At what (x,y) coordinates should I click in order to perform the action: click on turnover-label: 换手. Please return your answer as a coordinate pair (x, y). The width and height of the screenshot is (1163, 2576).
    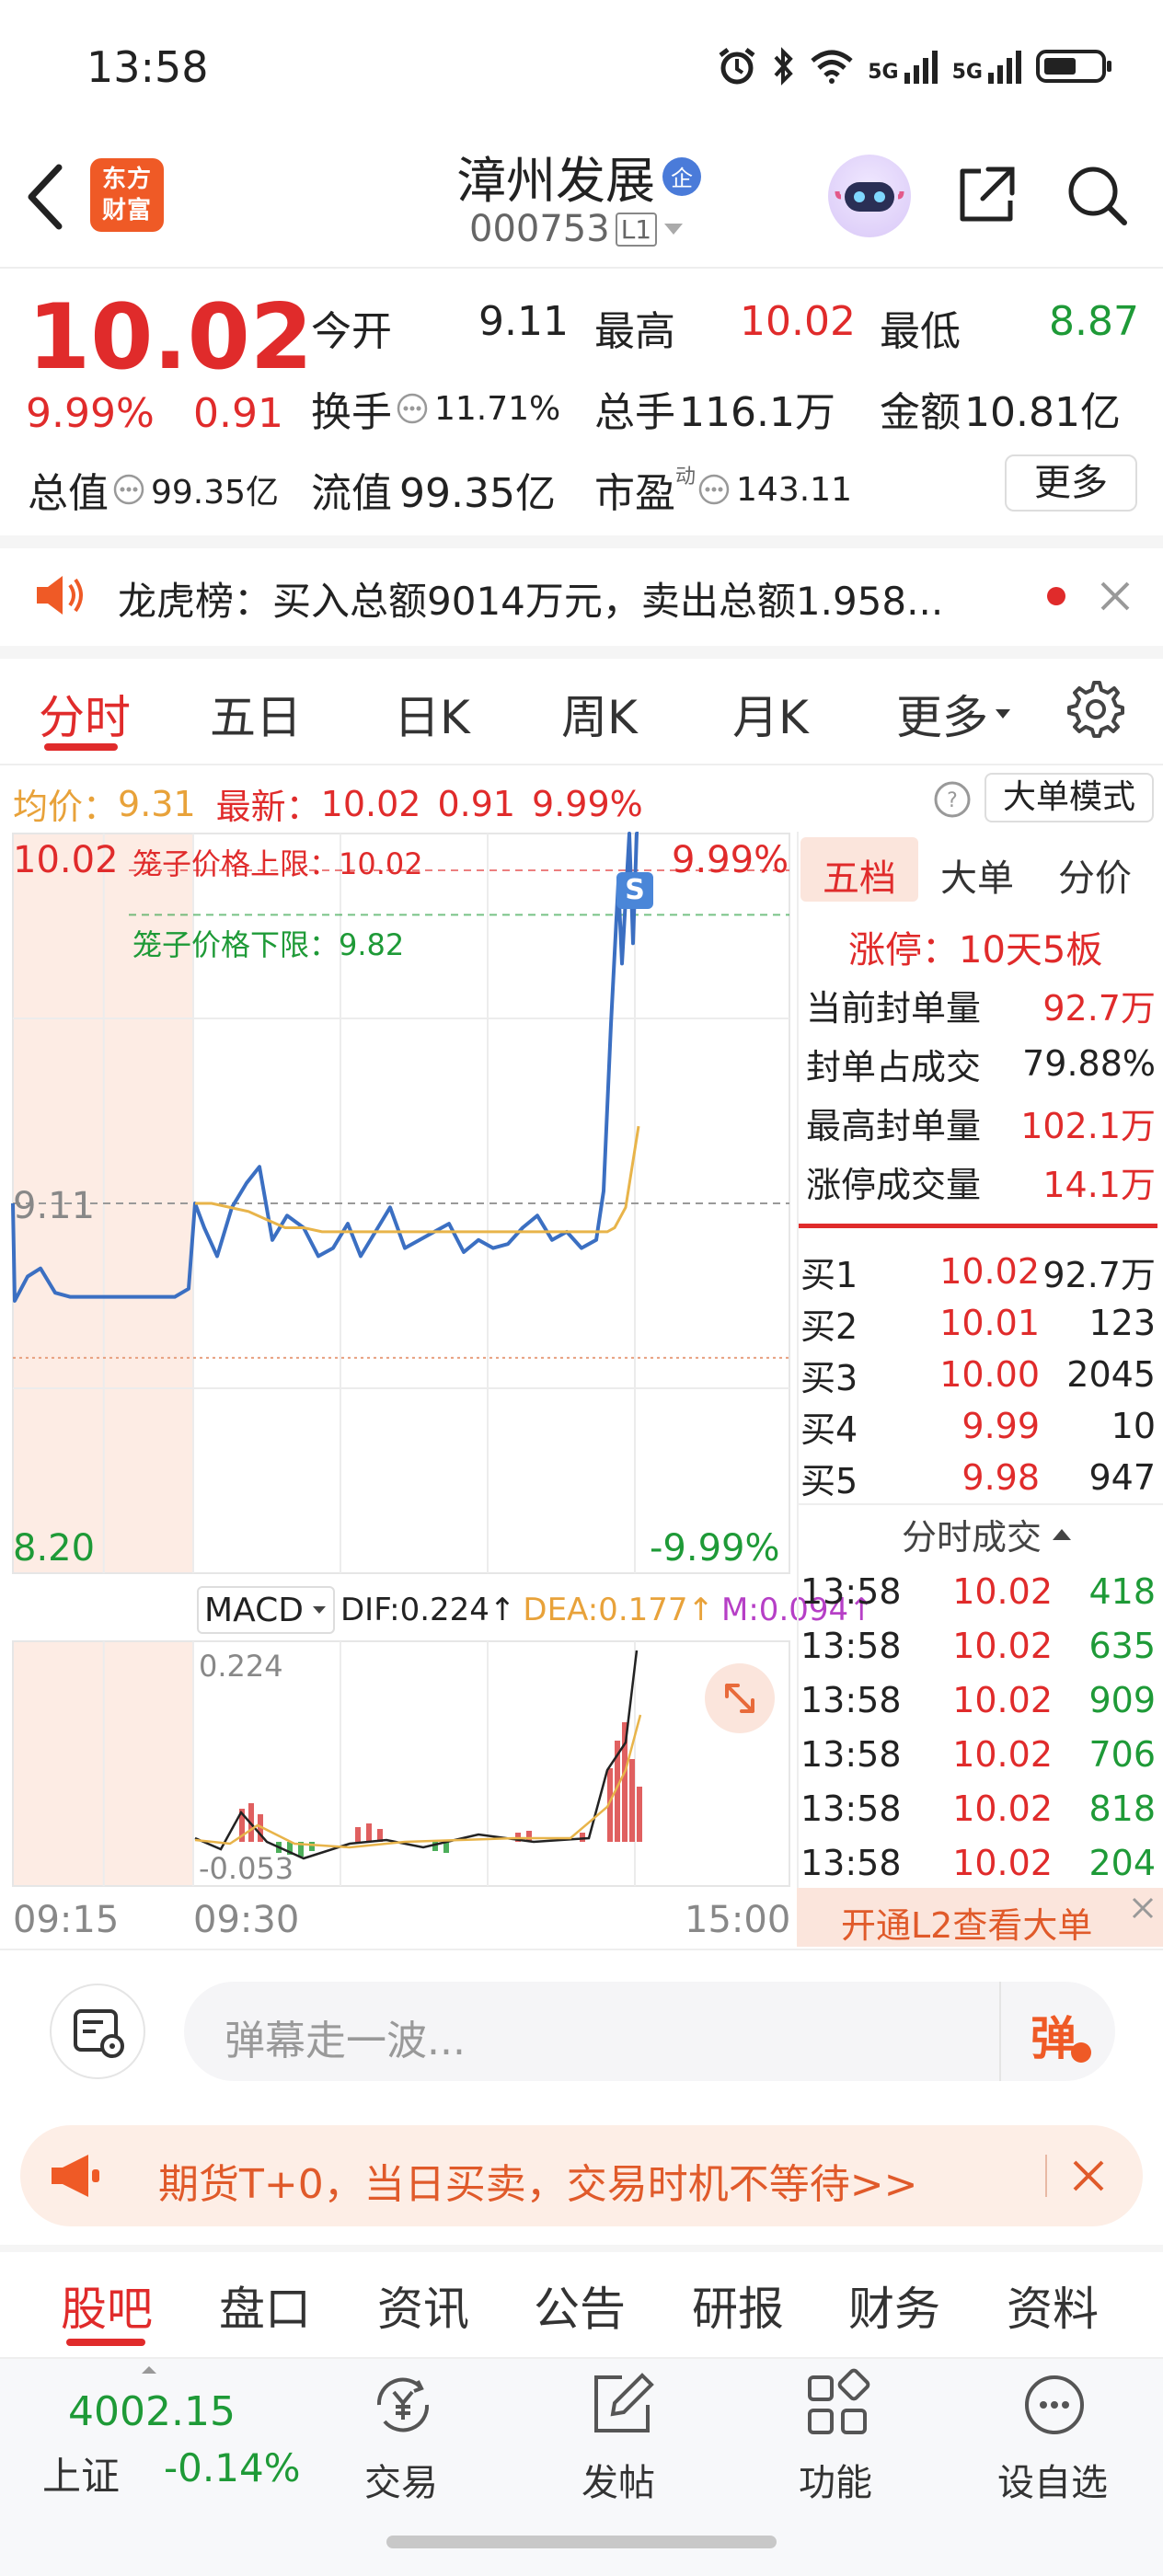
    Looking at the image, I should click on (351, 412).